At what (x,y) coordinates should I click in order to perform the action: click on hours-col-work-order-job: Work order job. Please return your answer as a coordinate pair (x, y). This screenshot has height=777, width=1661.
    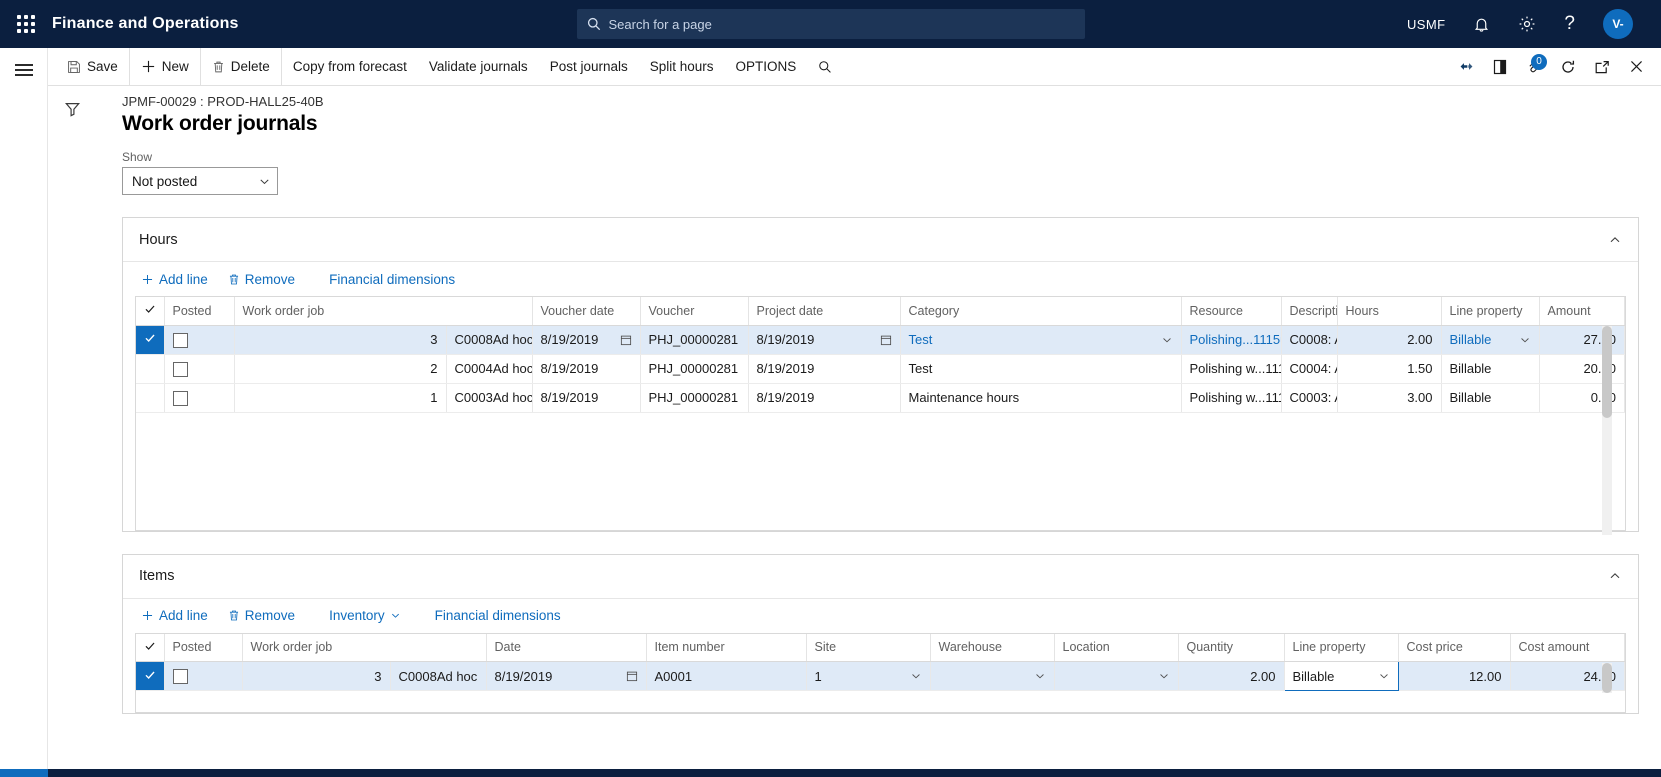
    Looking at the image, I should click on (383, 311).